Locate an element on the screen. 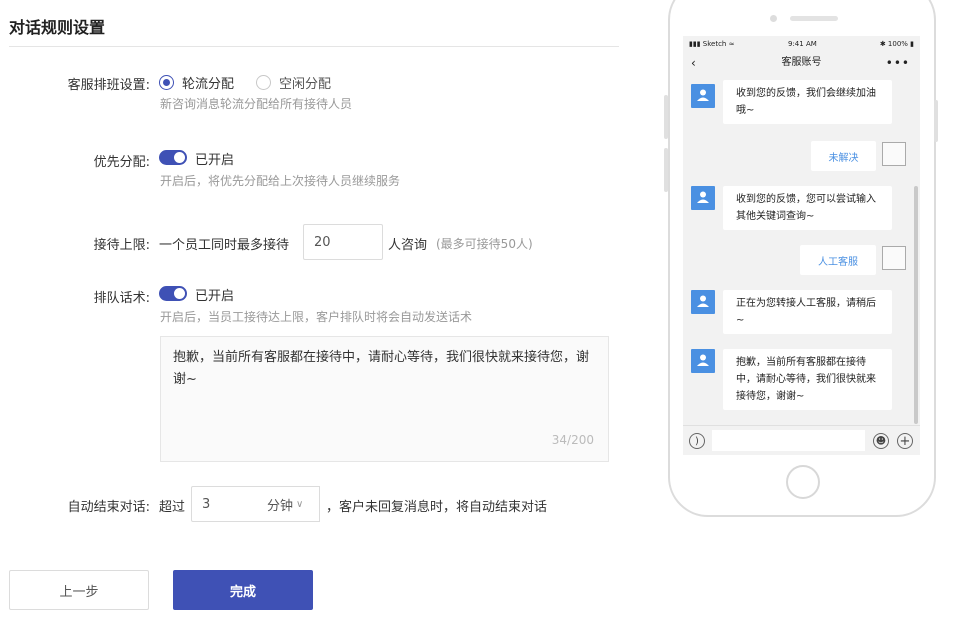  auto-end-label: 自动结束对话: is located at coordinates (108, 507).